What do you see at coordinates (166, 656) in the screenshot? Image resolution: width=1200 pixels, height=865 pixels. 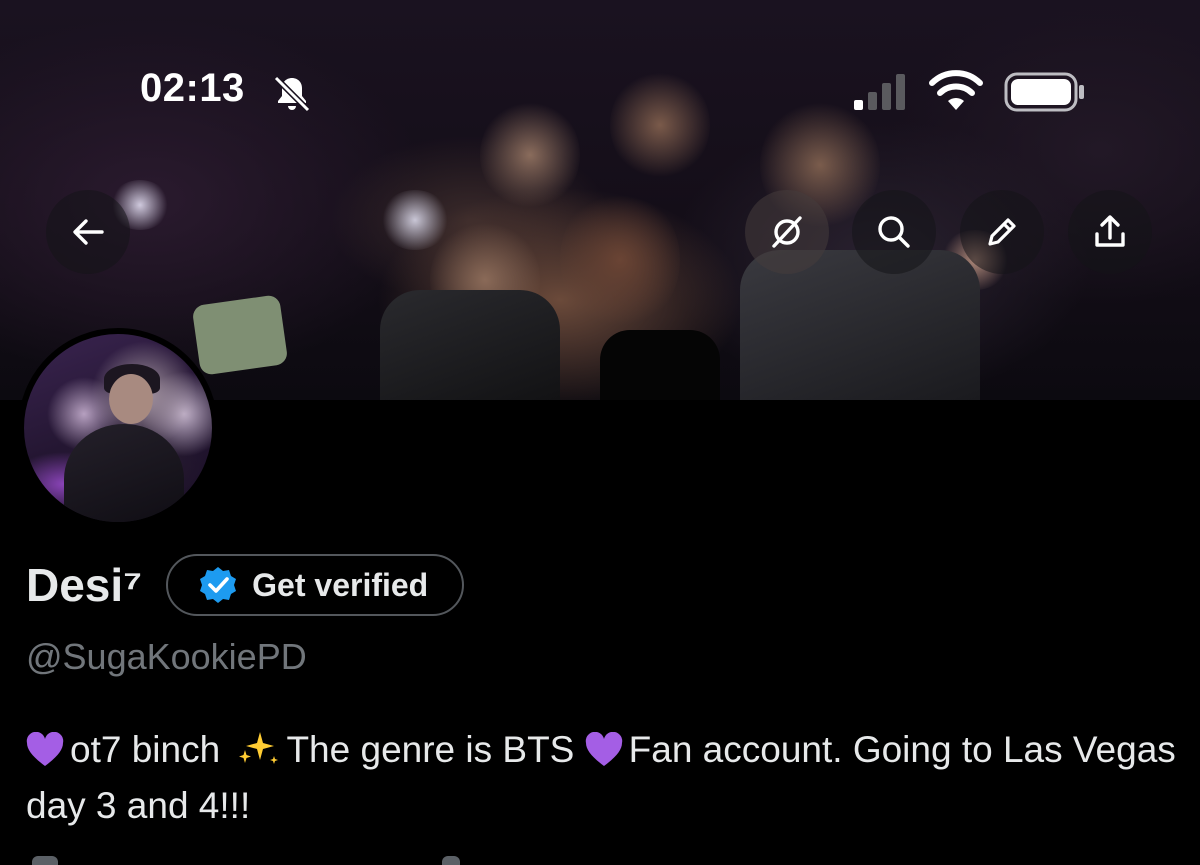 I see `profile-handle: @SugaKookiePD` at bounding box center [166, 656].